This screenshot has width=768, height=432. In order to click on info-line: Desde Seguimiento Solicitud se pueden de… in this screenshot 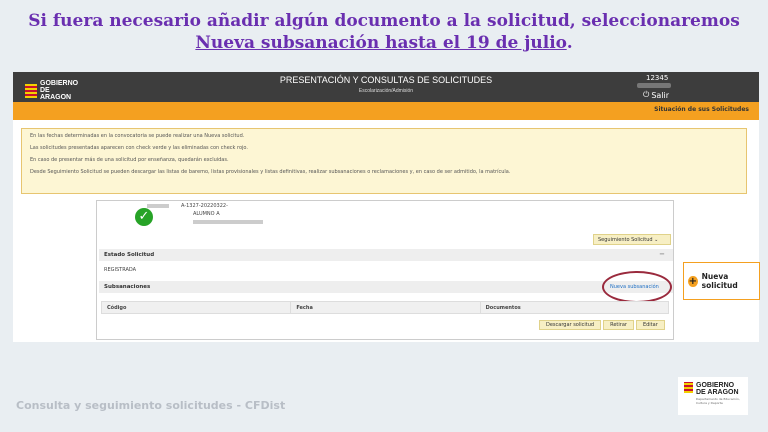, I will do `click(270, 172)`.